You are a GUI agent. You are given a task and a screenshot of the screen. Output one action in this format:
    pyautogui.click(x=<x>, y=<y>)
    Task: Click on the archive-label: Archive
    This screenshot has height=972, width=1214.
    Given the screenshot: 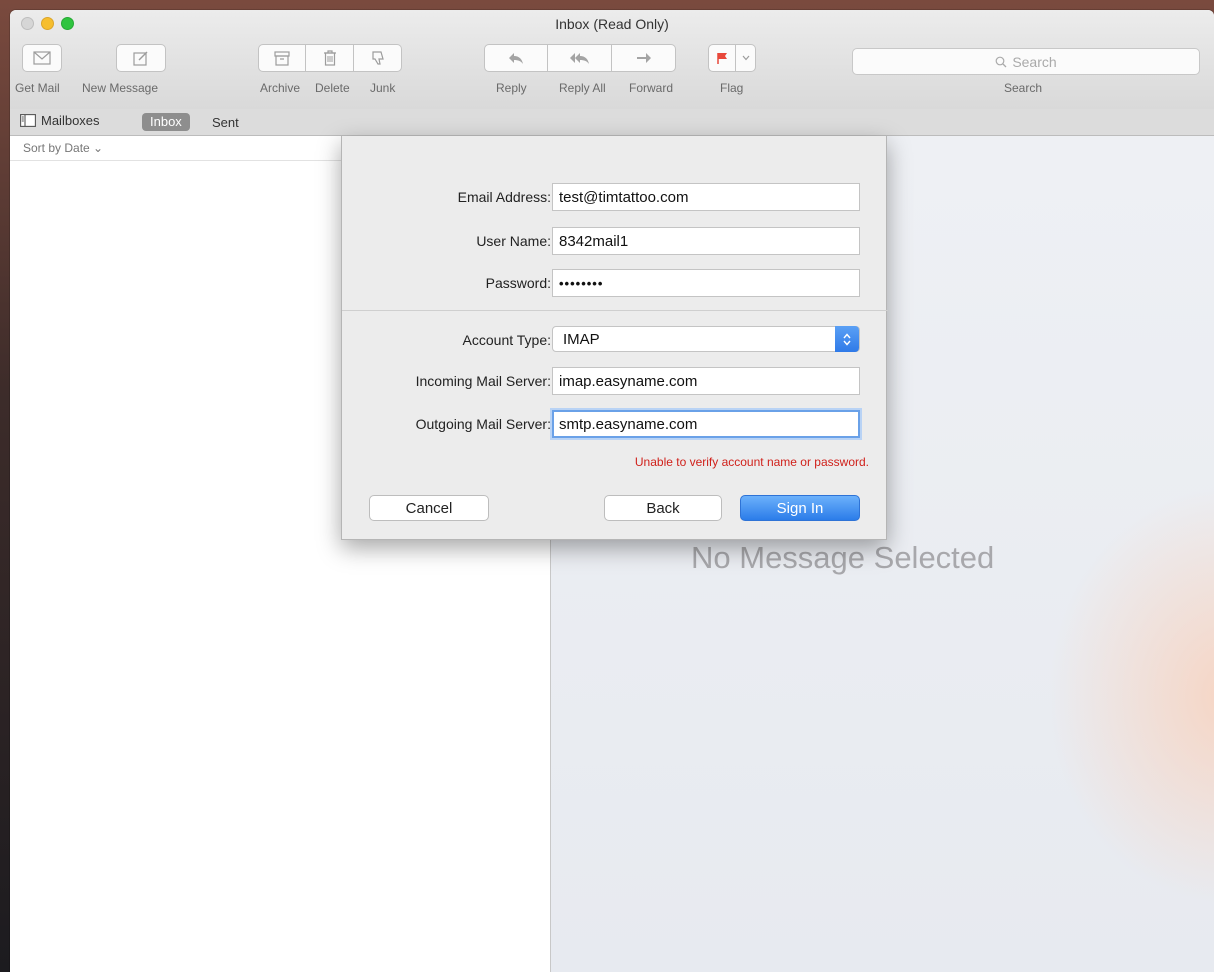 What is the action you would take?
    pyautogui.click(x=280, y=88)
    